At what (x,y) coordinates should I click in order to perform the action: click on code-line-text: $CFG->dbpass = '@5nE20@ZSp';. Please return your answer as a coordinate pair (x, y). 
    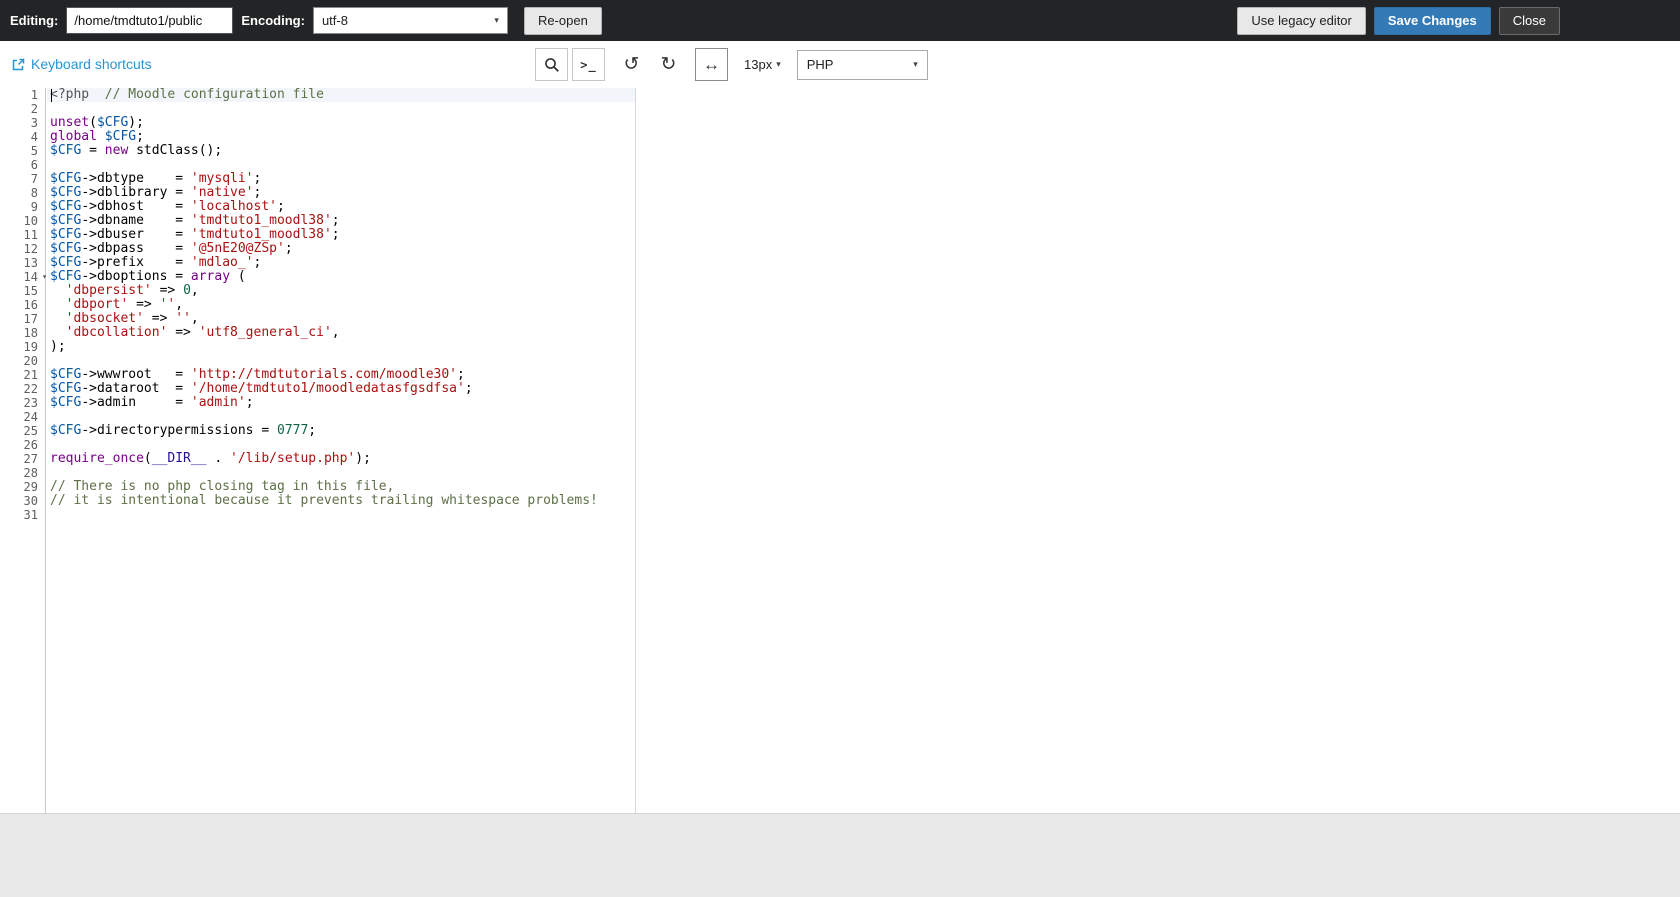
    Looking at the image, I should click on (171, 248).